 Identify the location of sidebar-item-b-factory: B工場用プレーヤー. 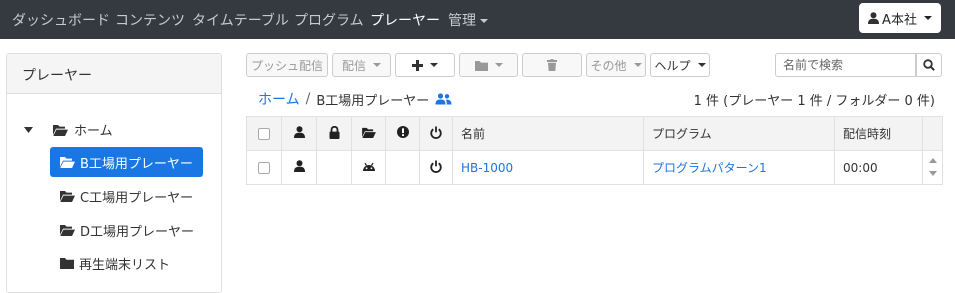
(126, 162).